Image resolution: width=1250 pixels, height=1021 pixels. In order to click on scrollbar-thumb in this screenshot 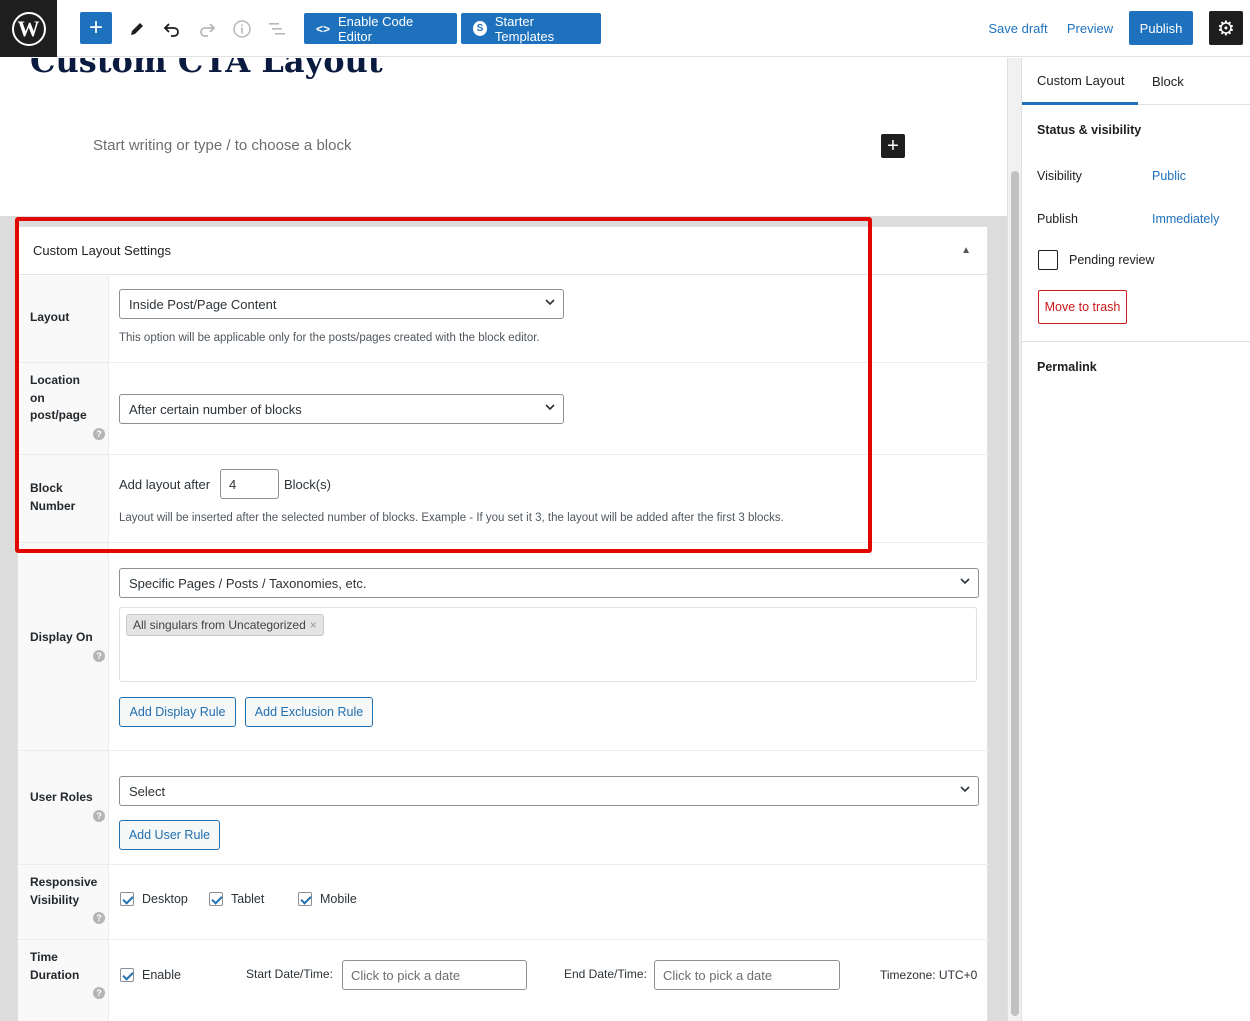, I will do `click(1015, 593)`.